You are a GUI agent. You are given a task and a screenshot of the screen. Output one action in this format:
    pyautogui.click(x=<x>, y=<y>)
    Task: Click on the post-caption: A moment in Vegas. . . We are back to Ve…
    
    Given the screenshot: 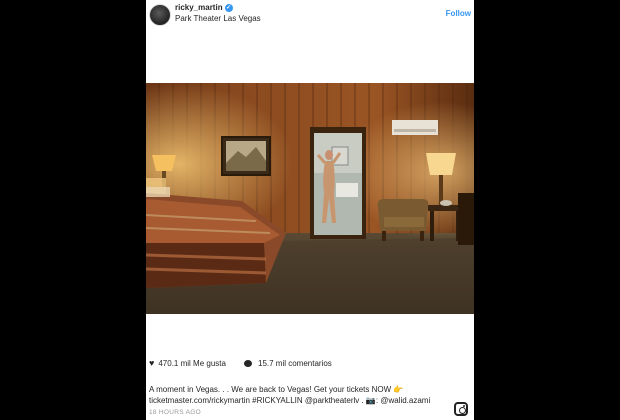 What is the action you would take?
    pyautogui.click(x=290, y=395)
    